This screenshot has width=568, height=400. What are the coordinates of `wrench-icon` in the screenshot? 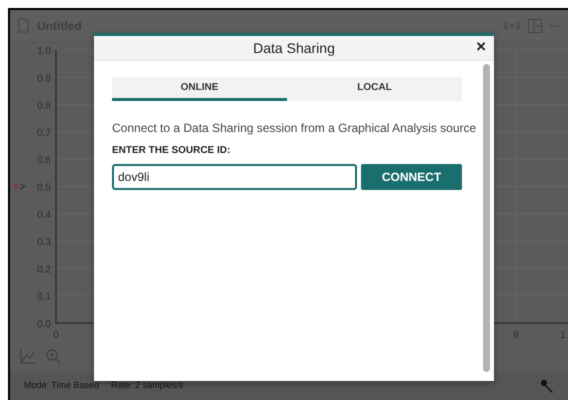 It's located at (547, 386).